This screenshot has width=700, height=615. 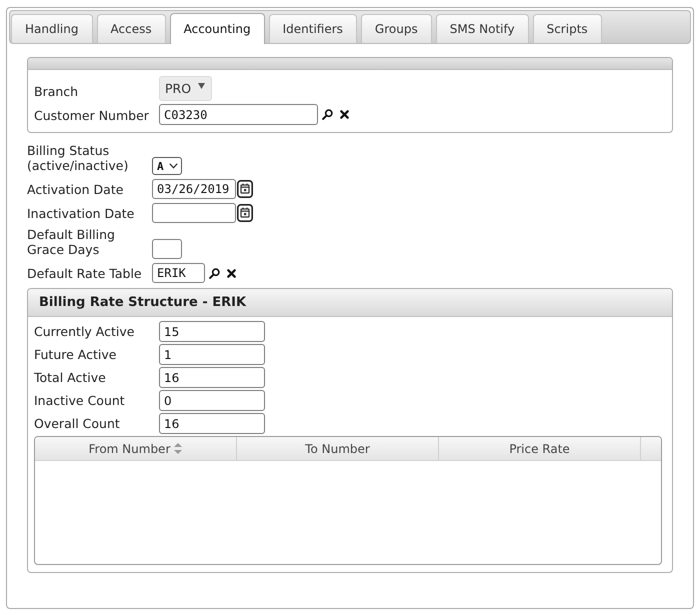 What do you see at coordinates (238, 114) in the screenshot?
I see `input-field: C03230` at bounding box center [238, 114].